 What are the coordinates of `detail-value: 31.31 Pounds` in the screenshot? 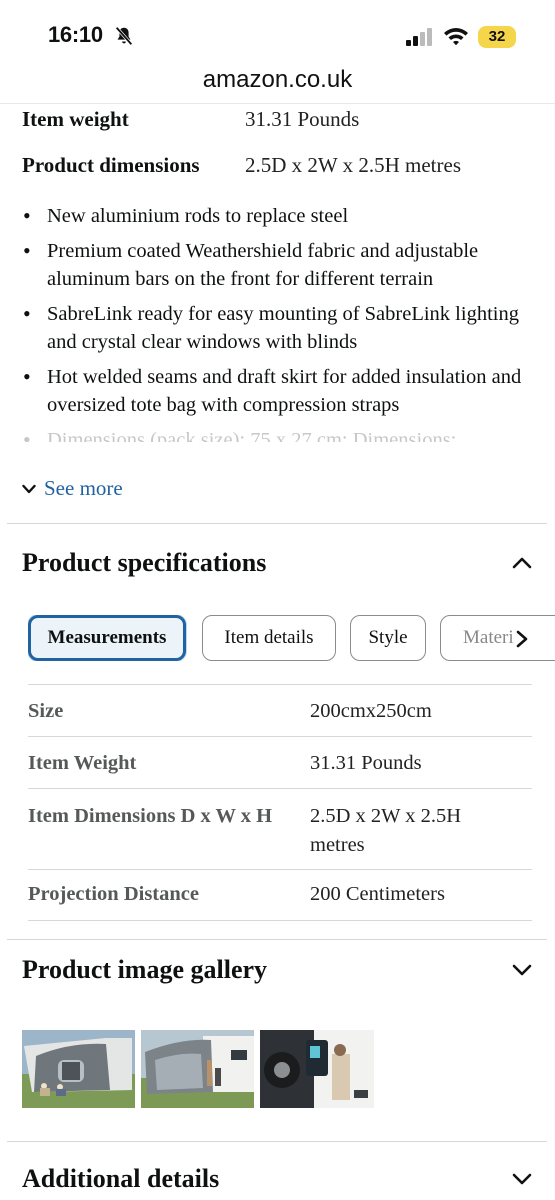 It's located at (302, 119).